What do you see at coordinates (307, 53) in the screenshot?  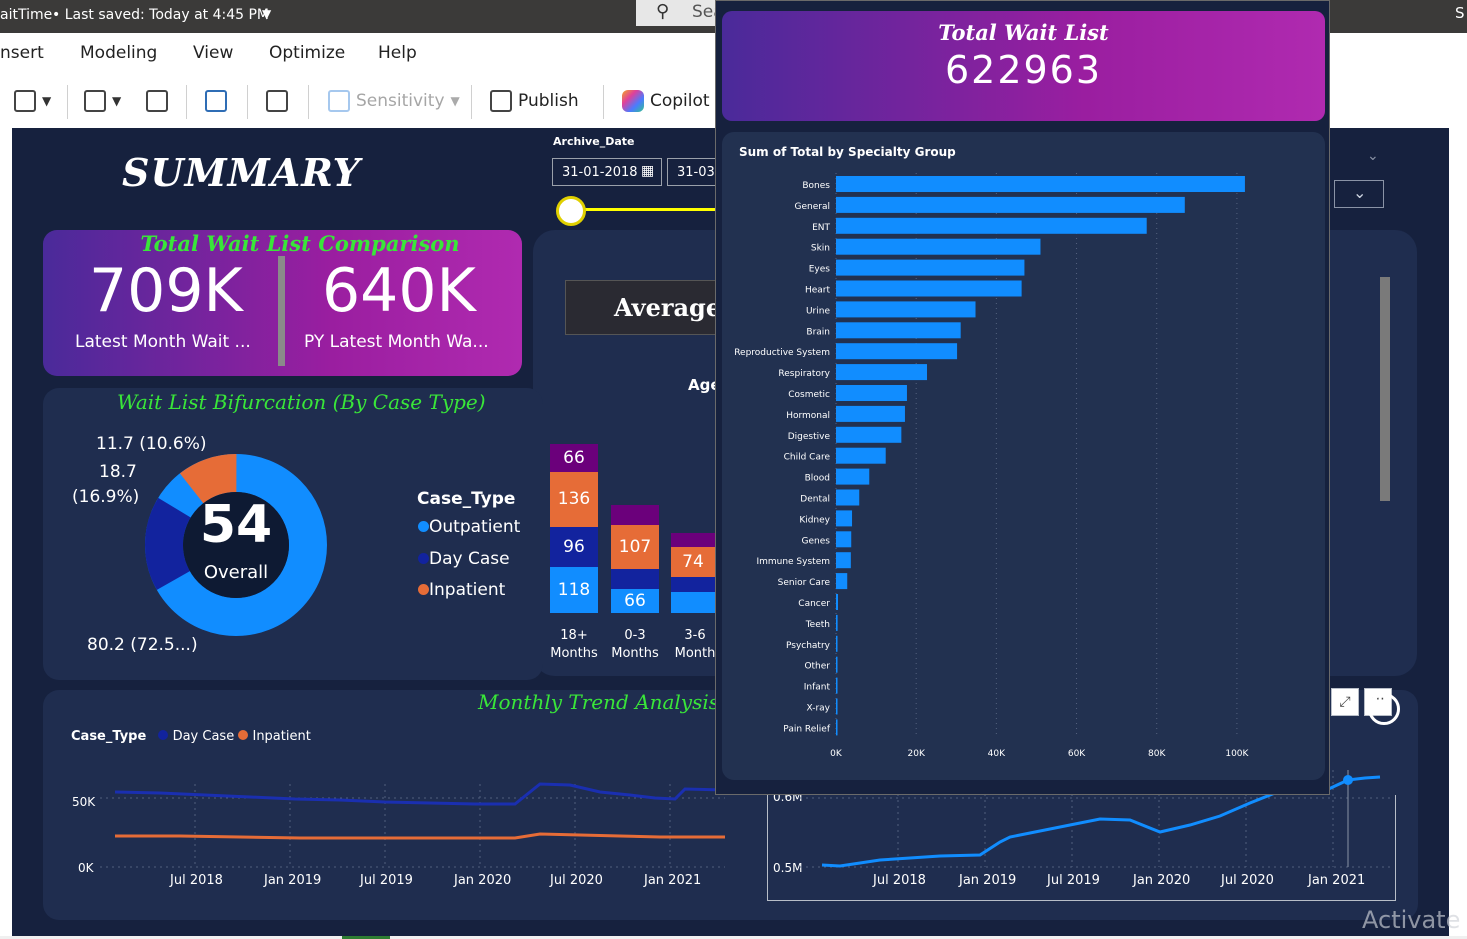 I see `tab-optimize: Optimize` at bounding box center [307, 53].